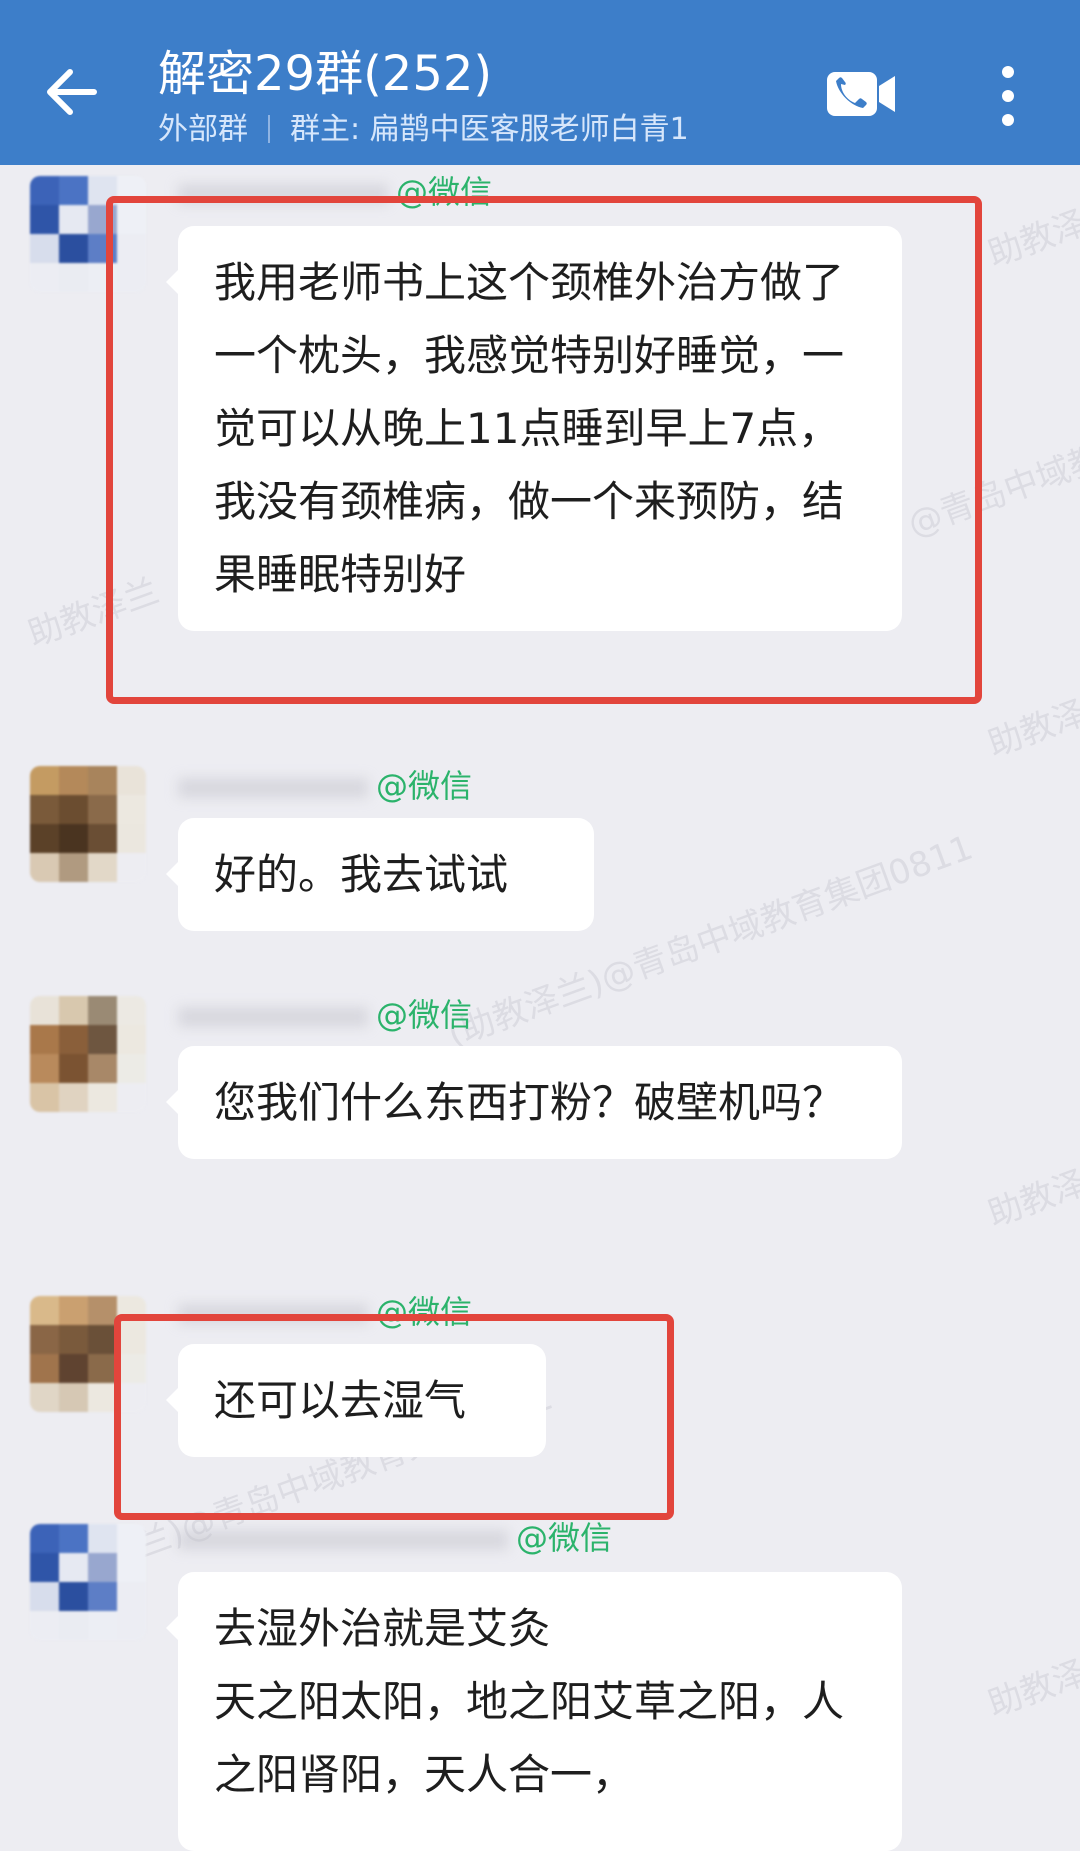  I want to click on group-owner-label: 群主: 扁鹊中医客服老师白青1, so click(489, 129).